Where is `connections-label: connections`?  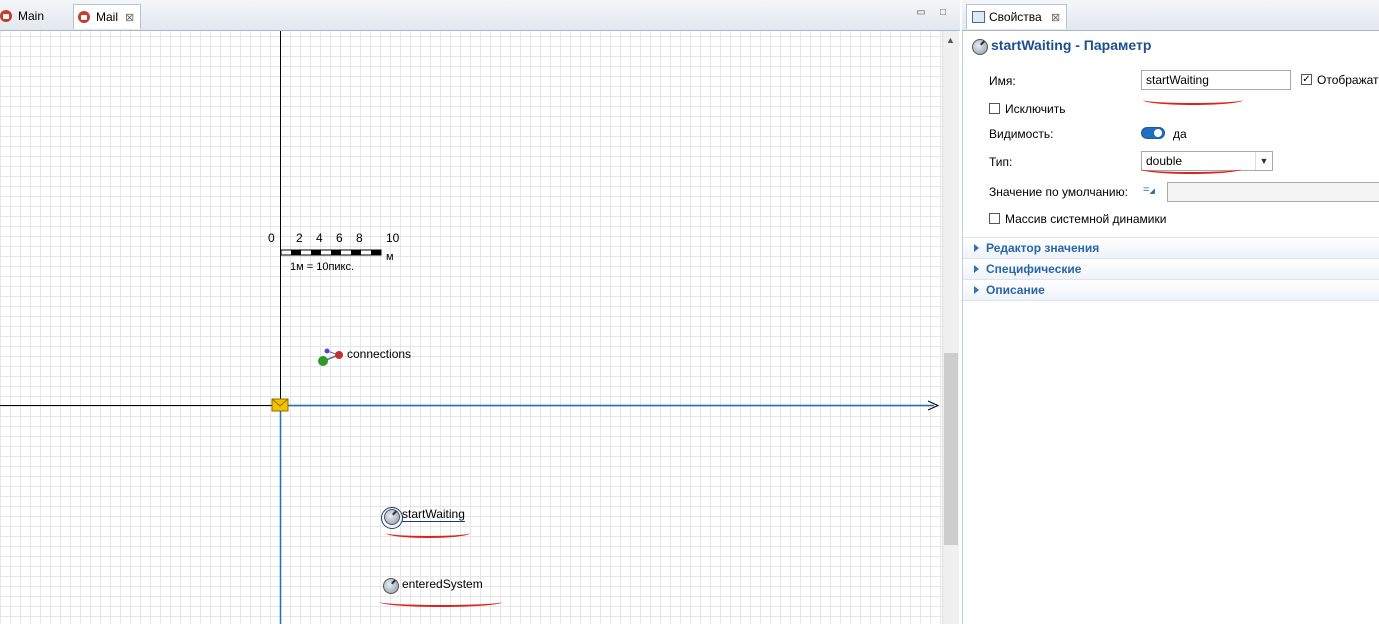
connections-label: connections is located at coordinates (379, 354).